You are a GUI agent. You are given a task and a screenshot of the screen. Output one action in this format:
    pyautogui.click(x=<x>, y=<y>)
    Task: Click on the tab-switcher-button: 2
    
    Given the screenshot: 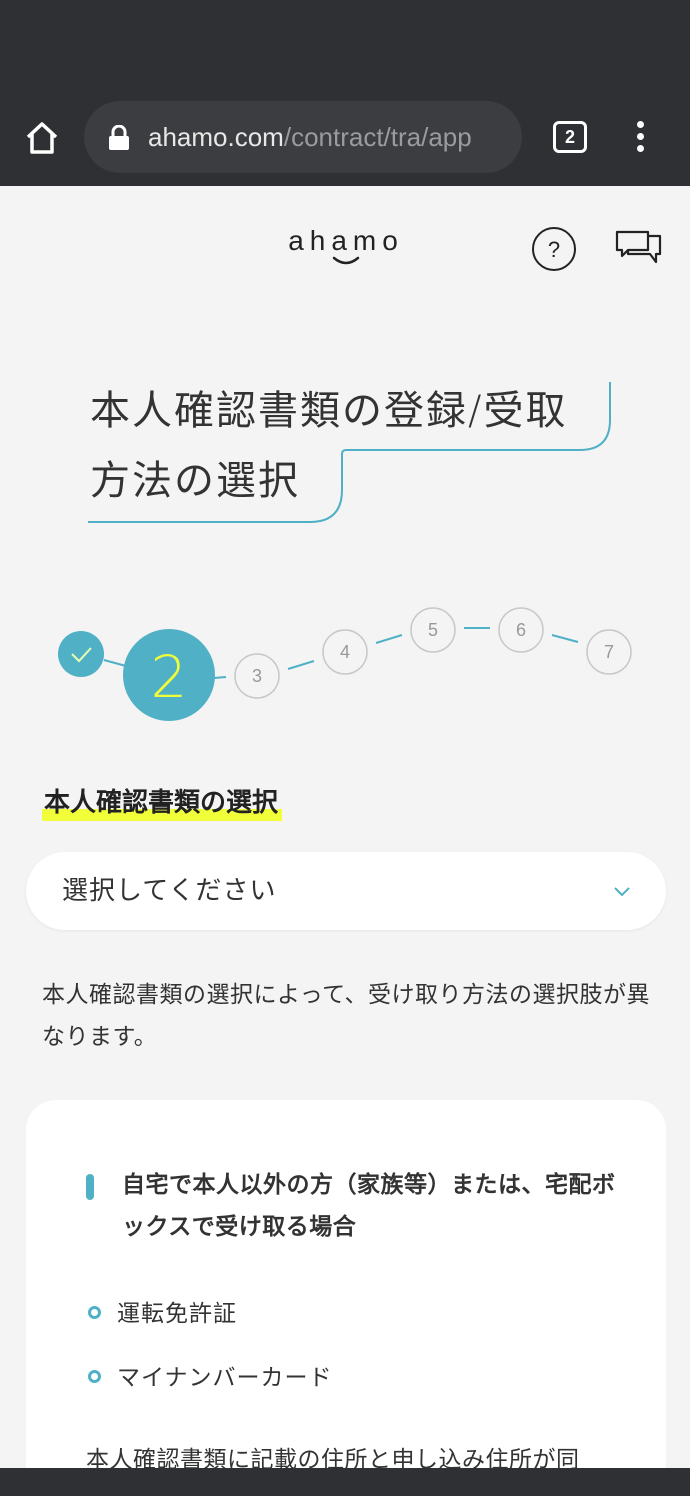 What is the action you would take?
    pyautogui.click(x=570, y=137)
    